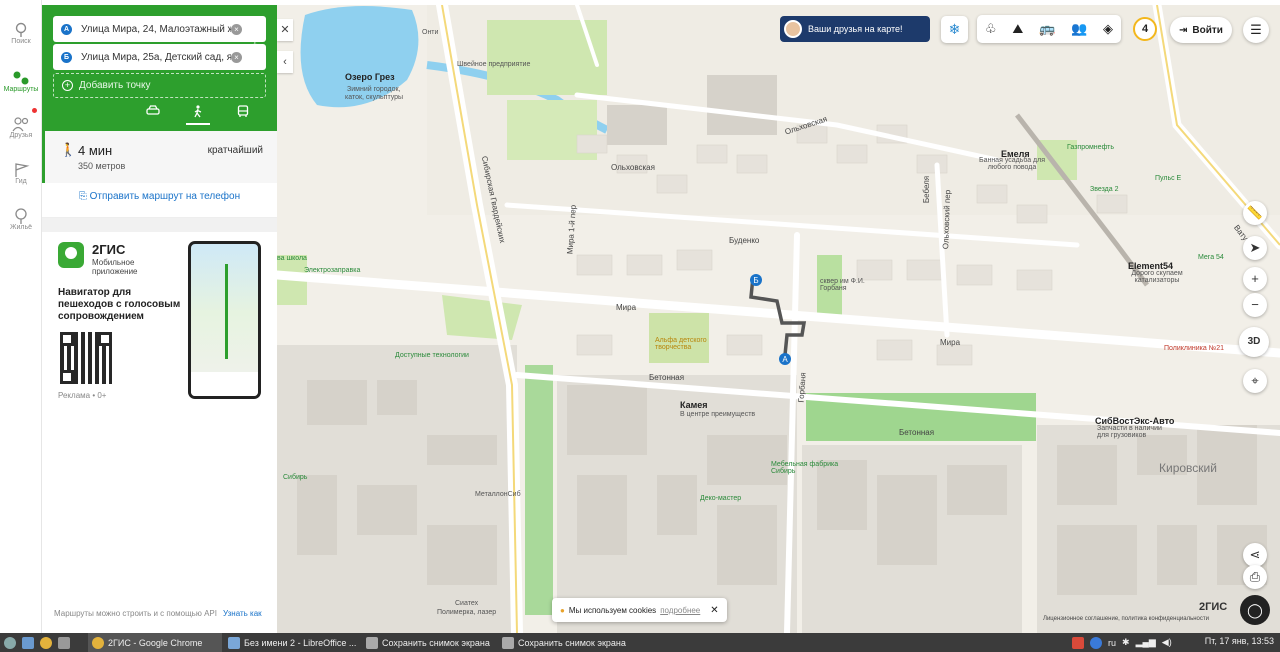 The height and width of the screenshot is (652, 1280). What do you see at coordinates (295, 477) in the screenshot?
I see `sibir-west-label: Сибирь` at bounding box center [295, 477].